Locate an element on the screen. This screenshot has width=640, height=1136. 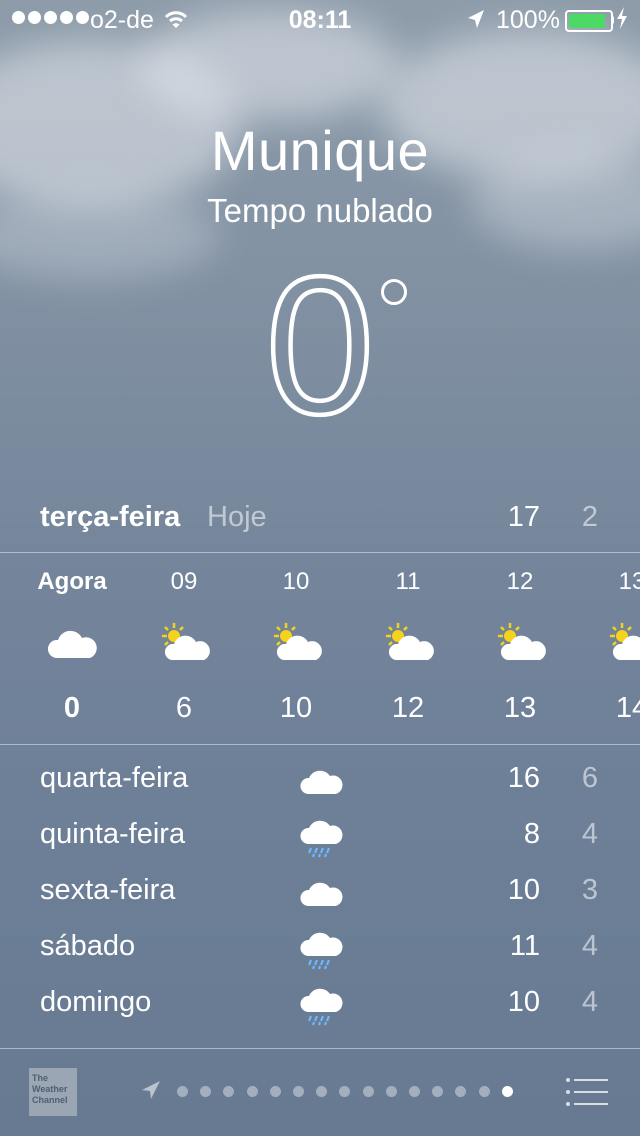
hourly-item: 09 6 is located at coordinates (184, 639).